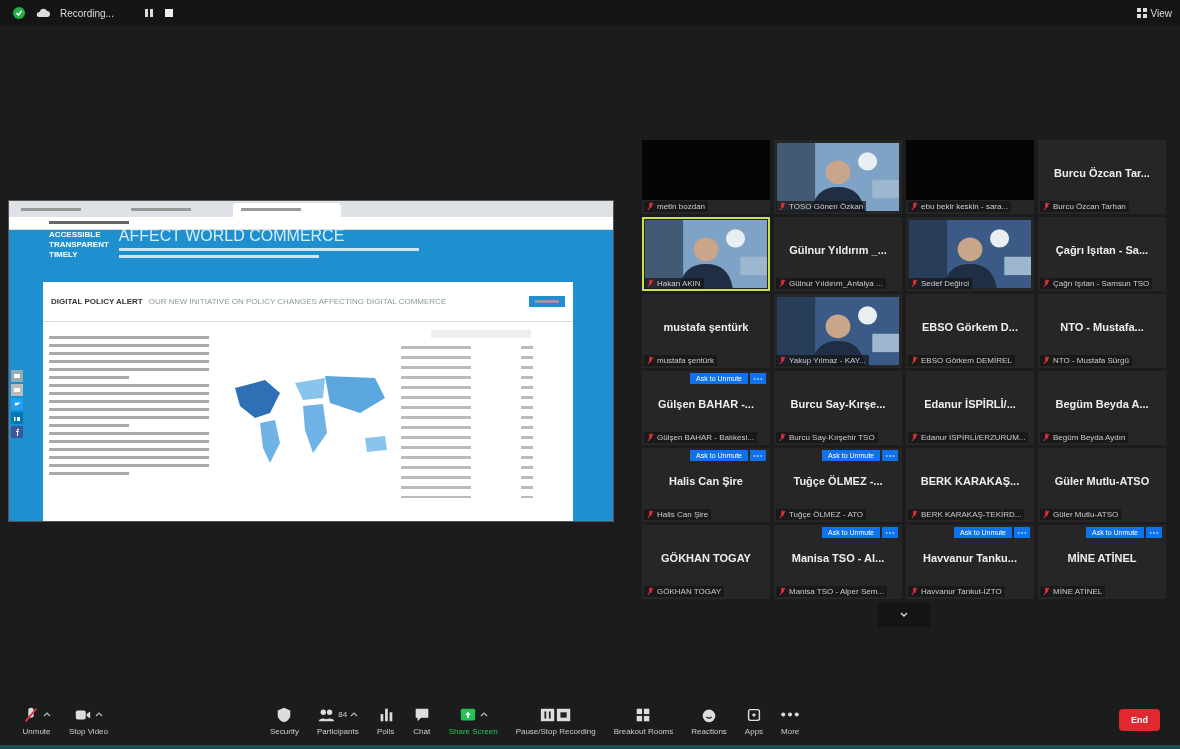 Image resolution: width=1180 pixels, height=749 pixels. What do you see at coordinates (1139, 720) in the screenshot?
I see `end-button: End` at bounding box center [1139, 720].